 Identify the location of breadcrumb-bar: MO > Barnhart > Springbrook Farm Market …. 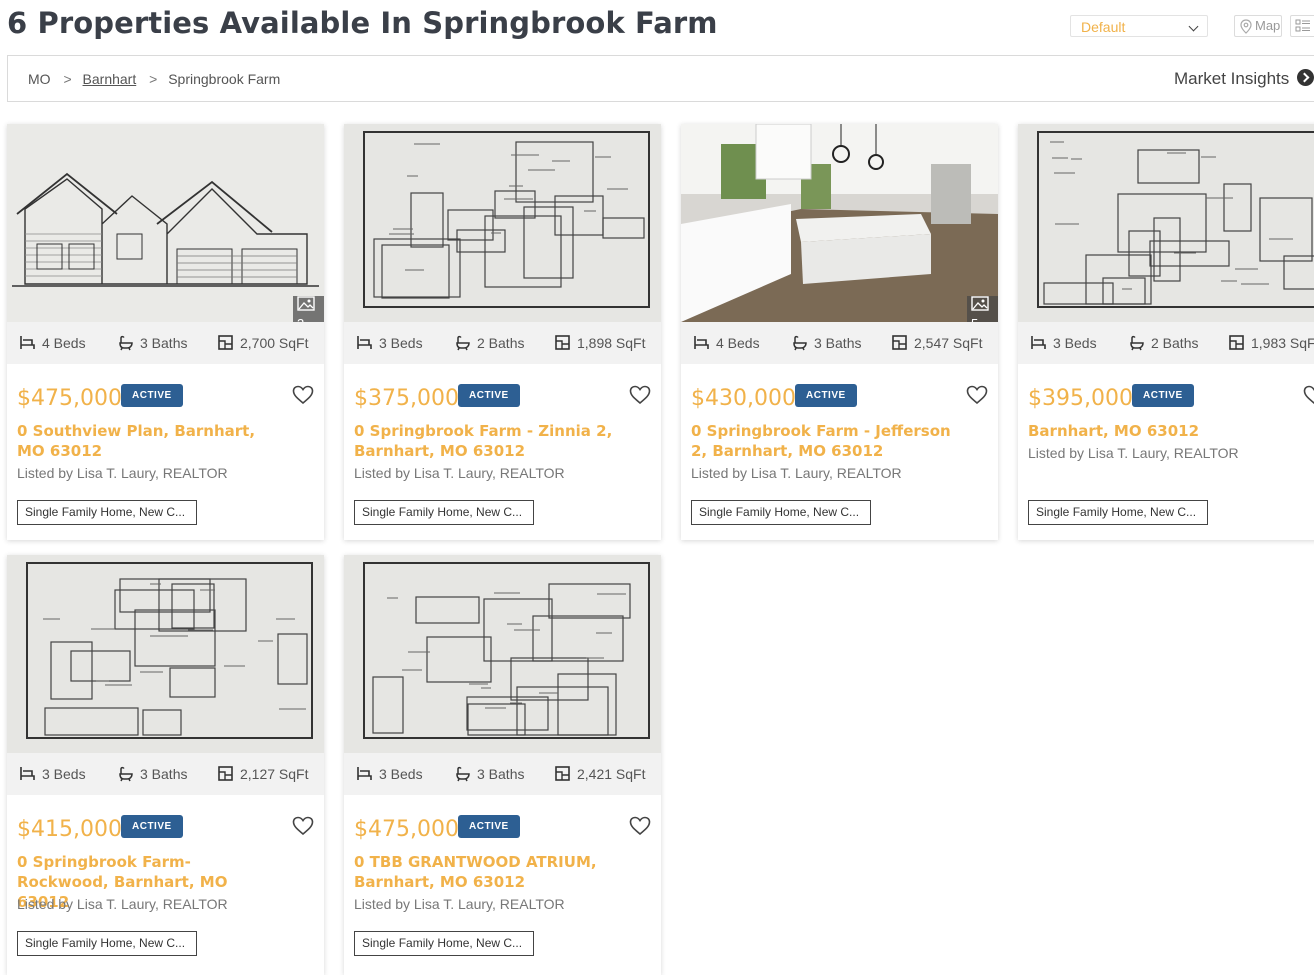
(660, 78).